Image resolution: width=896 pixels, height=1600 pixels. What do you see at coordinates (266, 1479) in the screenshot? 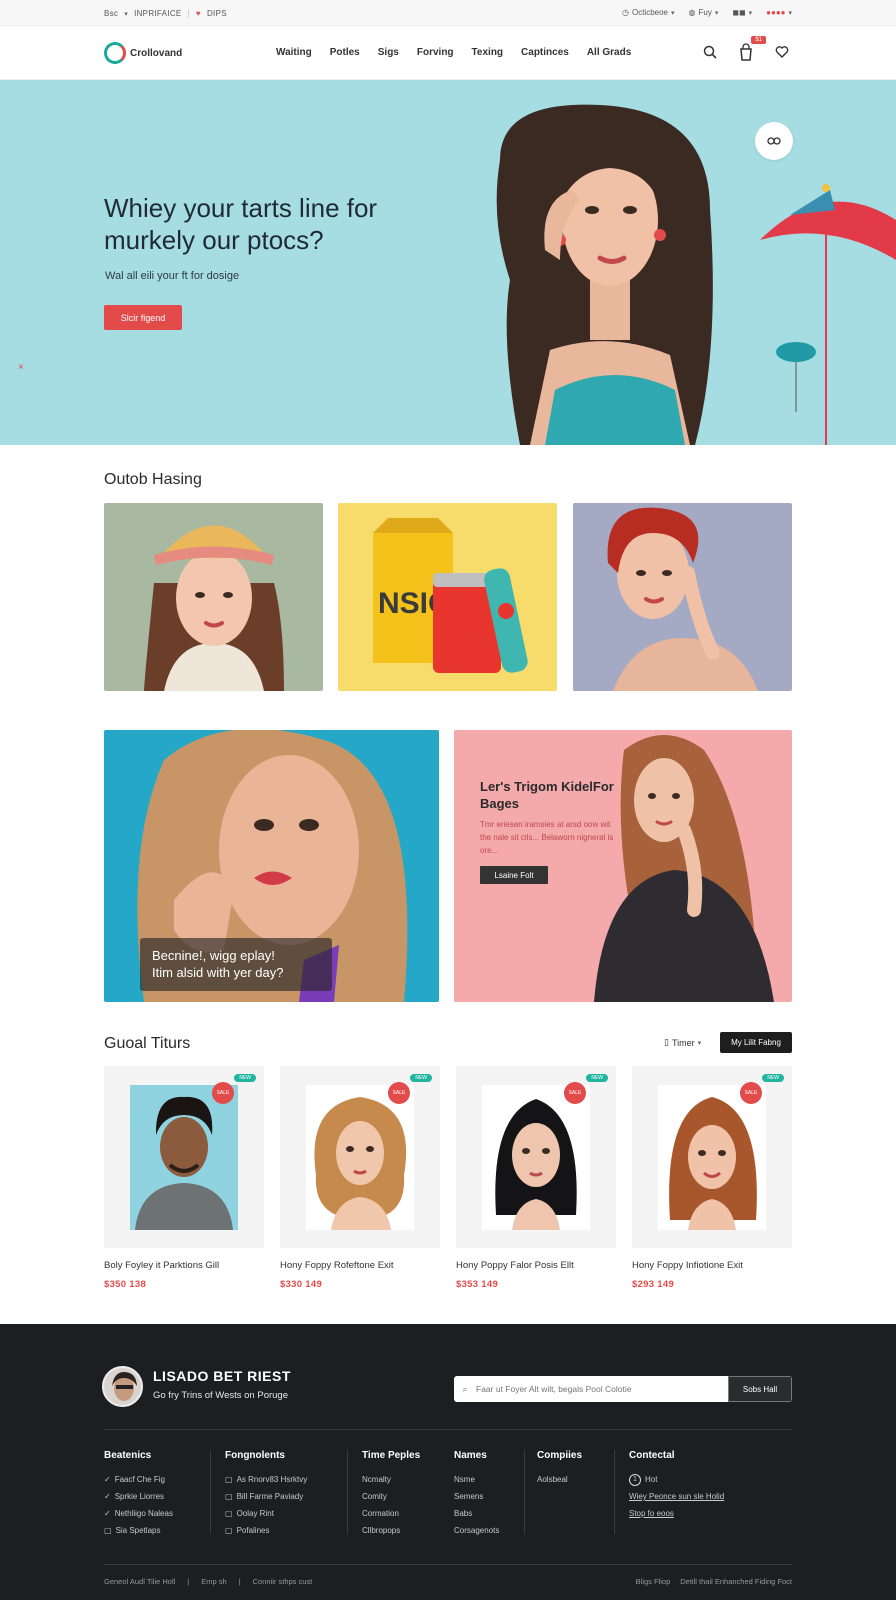
I see `footer-link: ▢ As Rnorv83 Hsrktvy` at bounding box center [266, 1479].